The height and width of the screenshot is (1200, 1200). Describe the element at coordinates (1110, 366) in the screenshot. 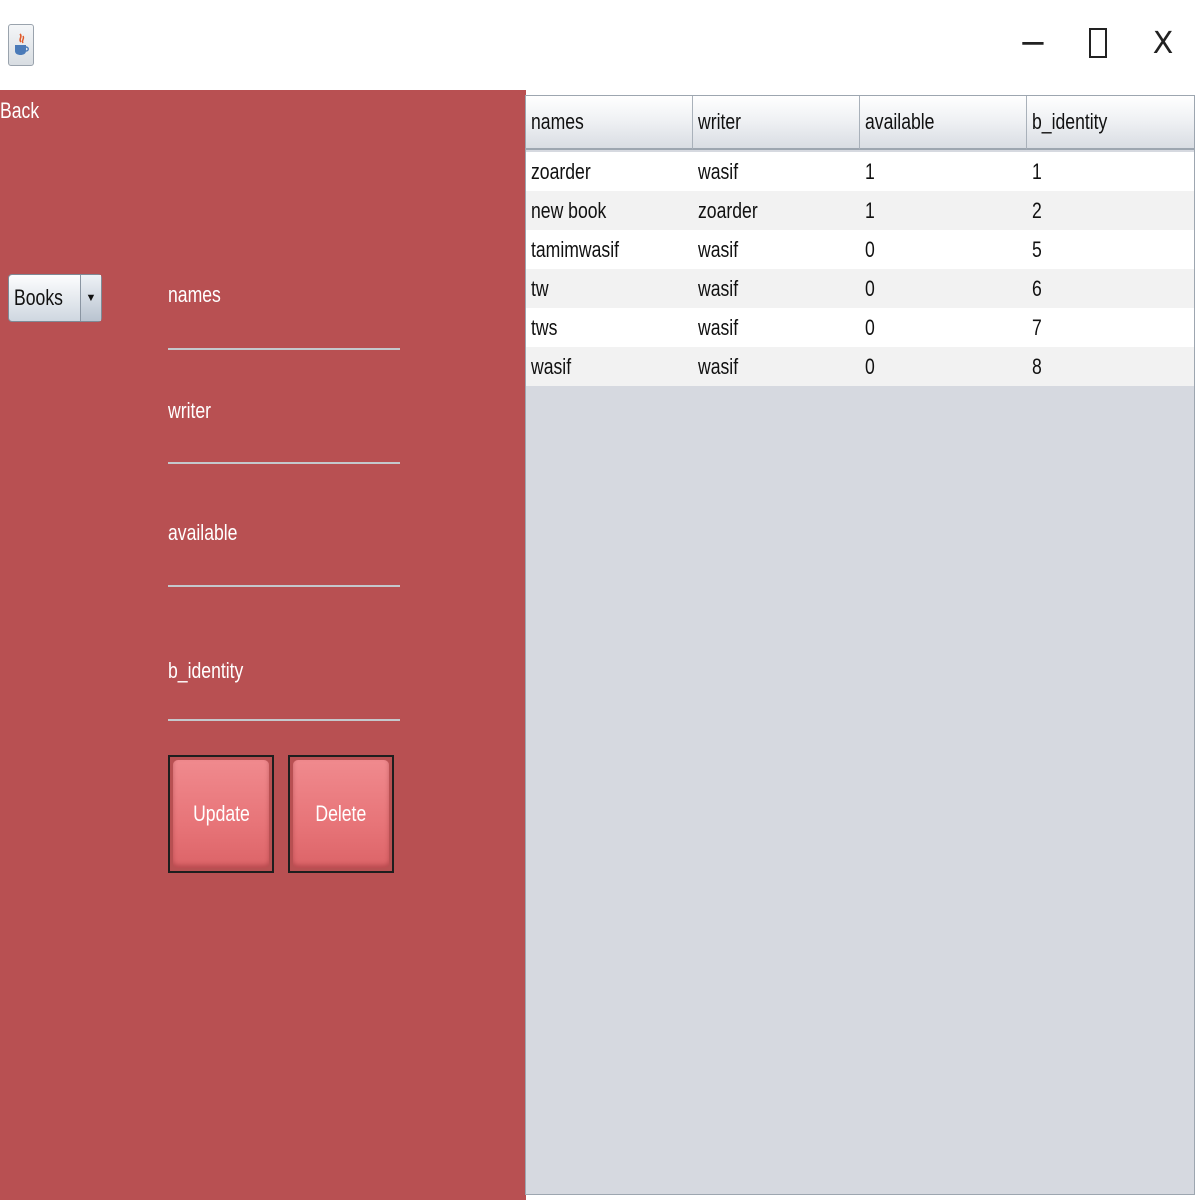

I see `table-cell: 8` at that location.